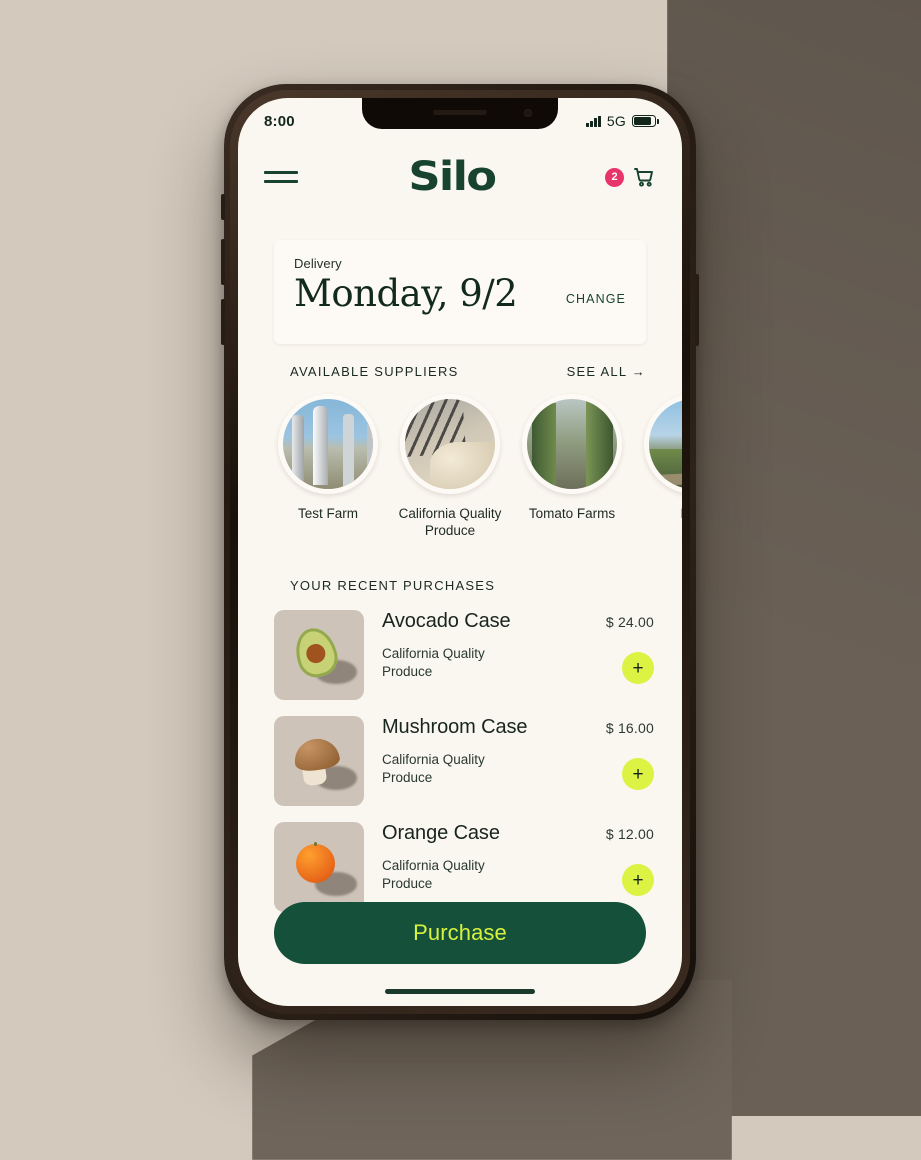 Image resolution: width=921 pixels, height=1160 pixels. I want to click on product-price: $ 24.00, so click(629, 622).